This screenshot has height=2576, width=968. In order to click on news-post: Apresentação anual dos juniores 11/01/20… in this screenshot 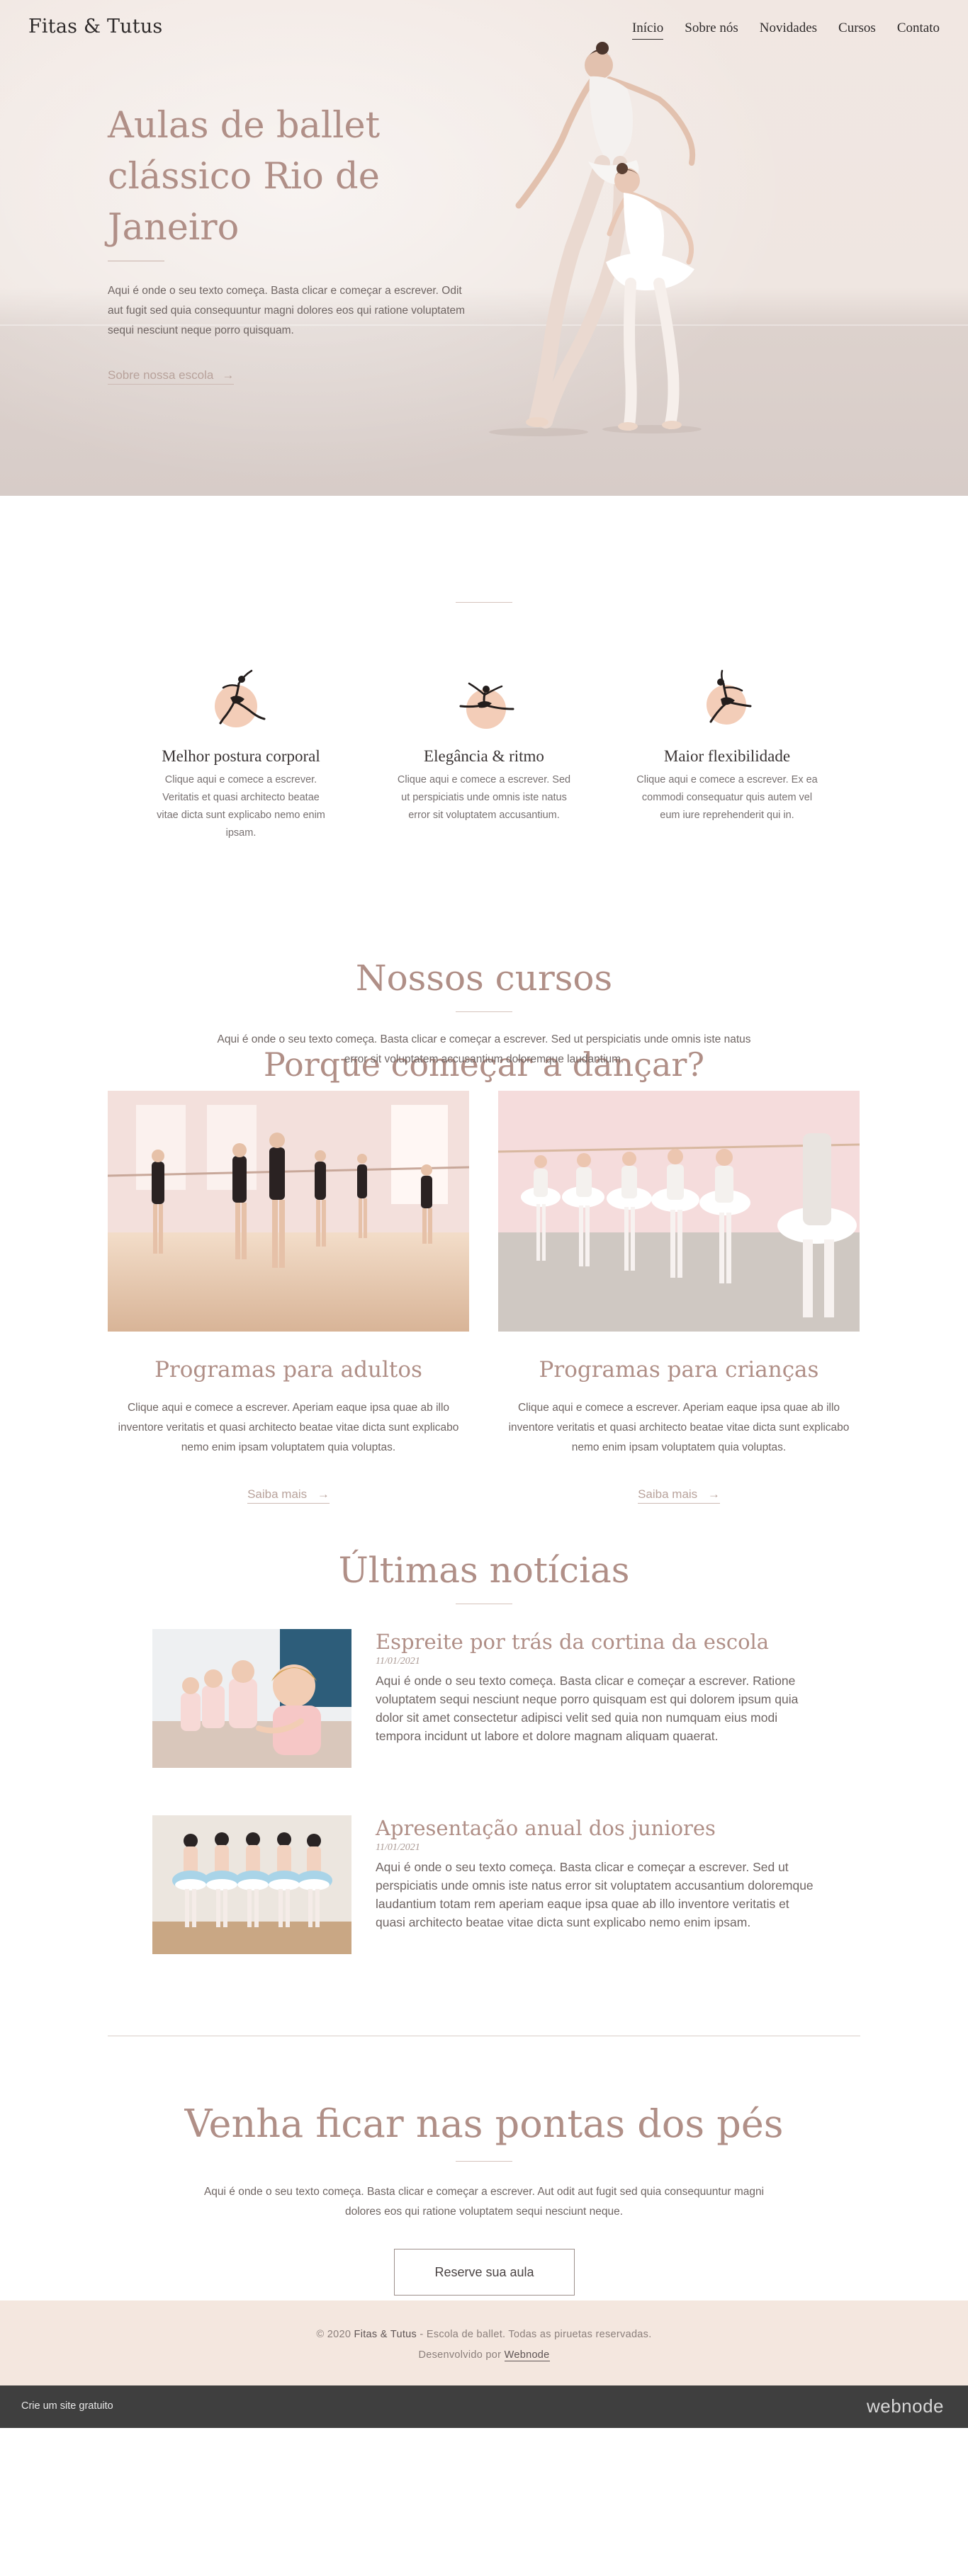, I will do `click(484, 1886)`.